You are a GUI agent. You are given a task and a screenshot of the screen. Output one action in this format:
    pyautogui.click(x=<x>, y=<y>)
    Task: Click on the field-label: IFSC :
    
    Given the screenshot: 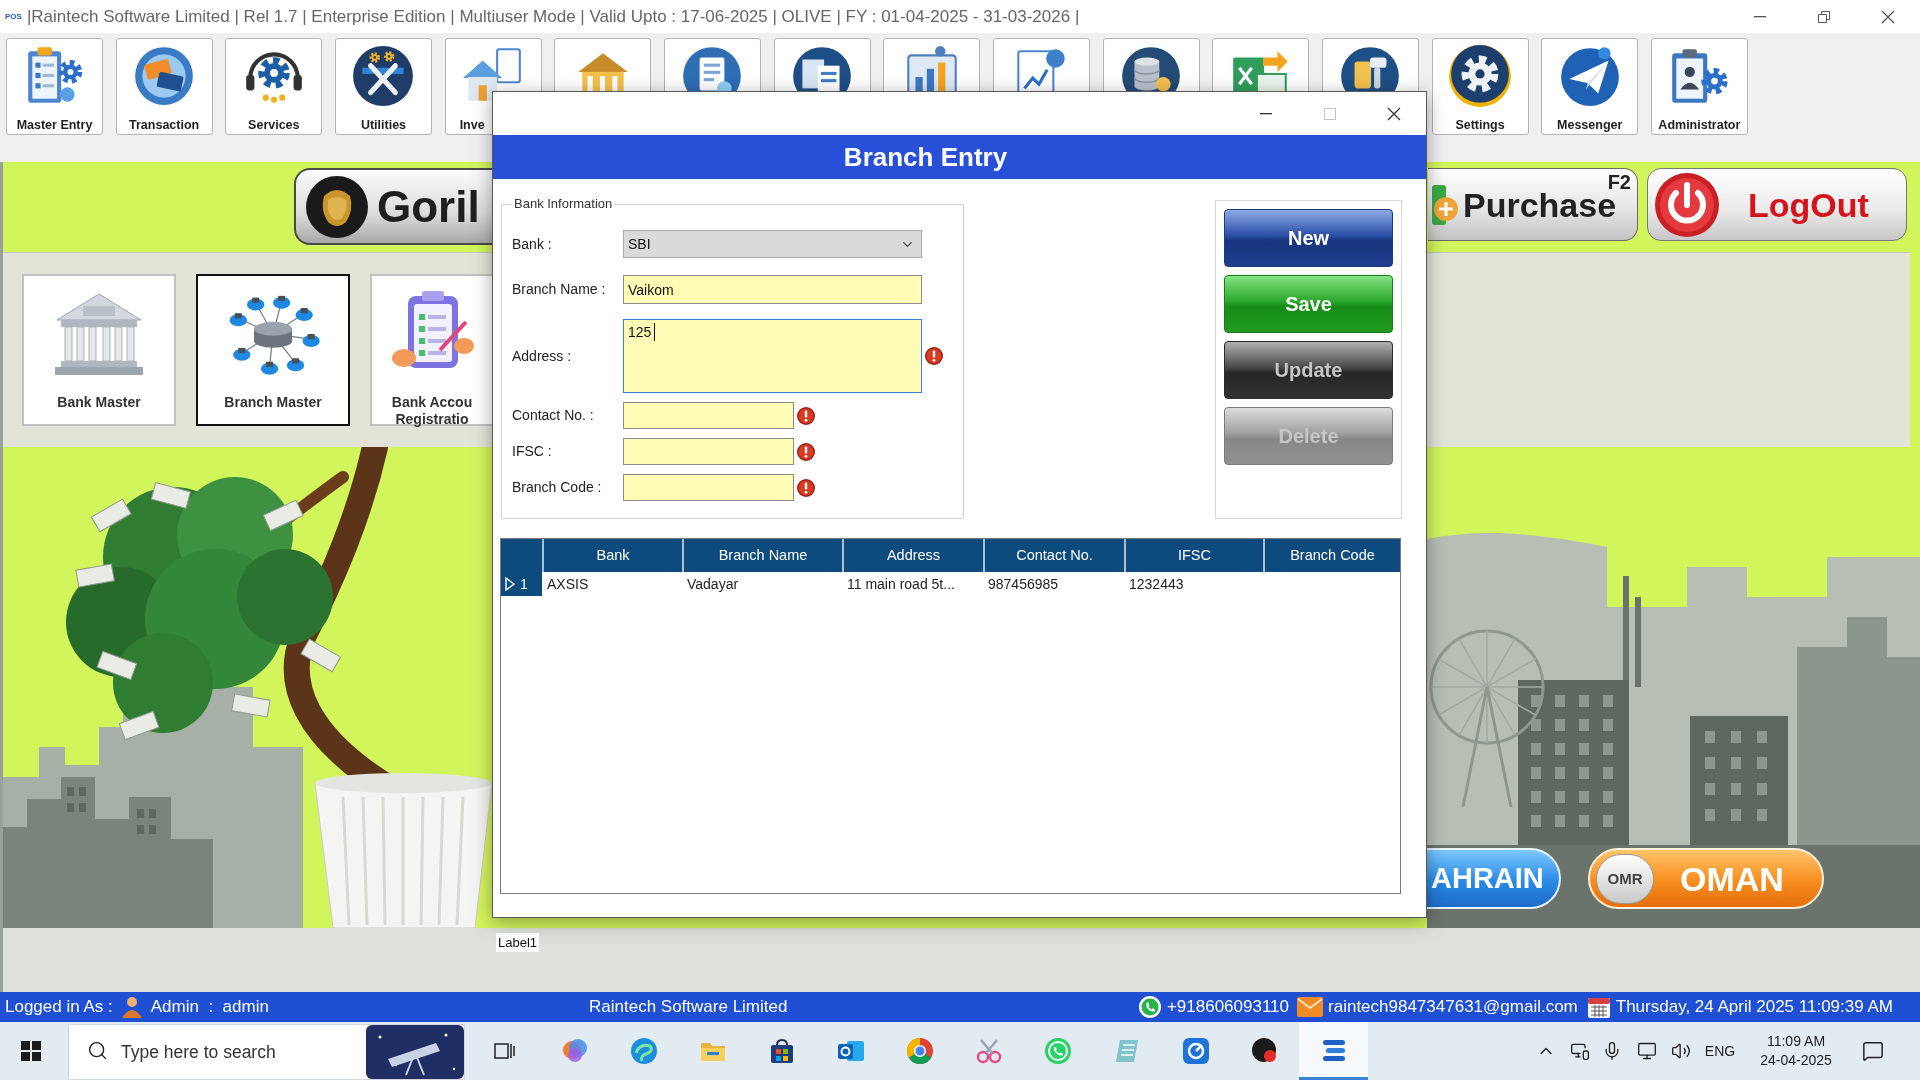 What is the action you would take?
    pyautogui.click(x=532, y=451)
    